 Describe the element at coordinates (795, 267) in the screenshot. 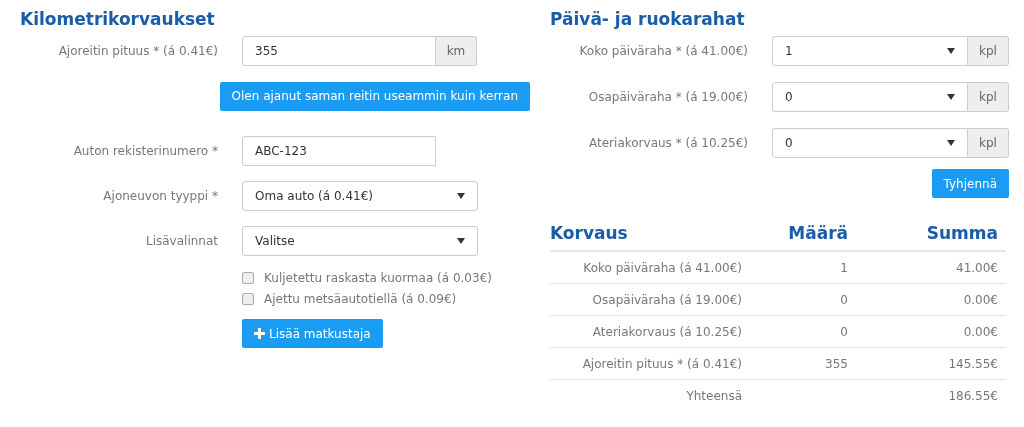

I see `table-cell: 1` at that location.